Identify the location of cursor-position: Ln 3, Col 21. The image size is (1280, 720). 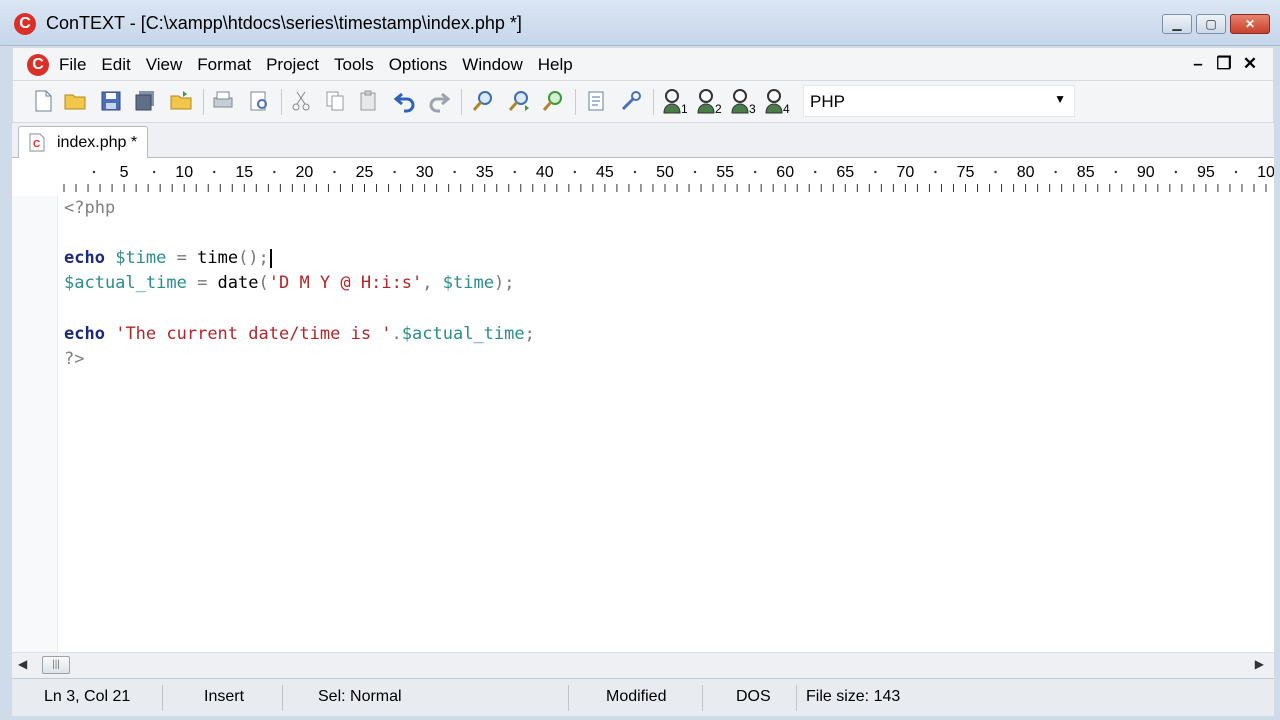
(87, 696).